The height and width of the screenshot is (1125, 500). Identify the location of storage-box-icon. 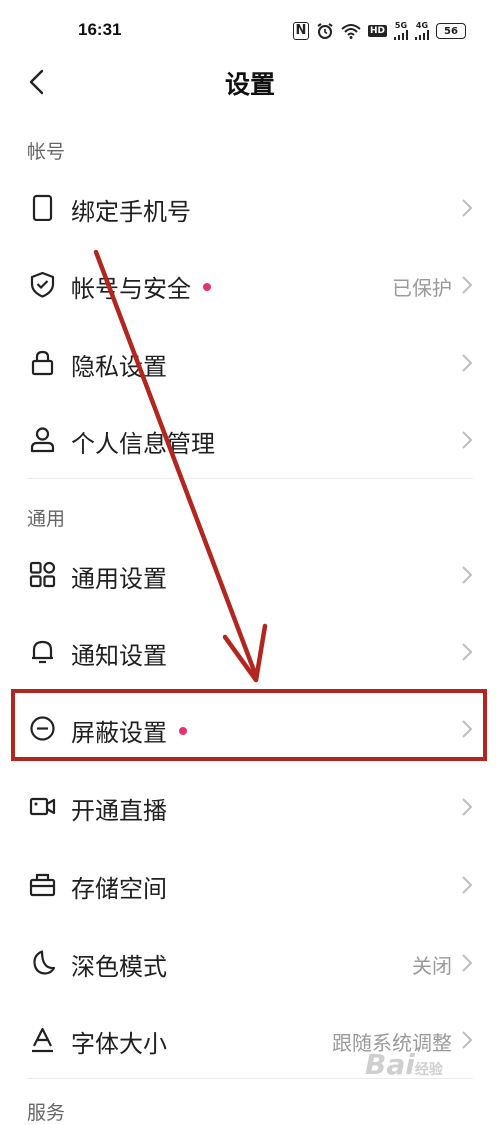
(42, 885).